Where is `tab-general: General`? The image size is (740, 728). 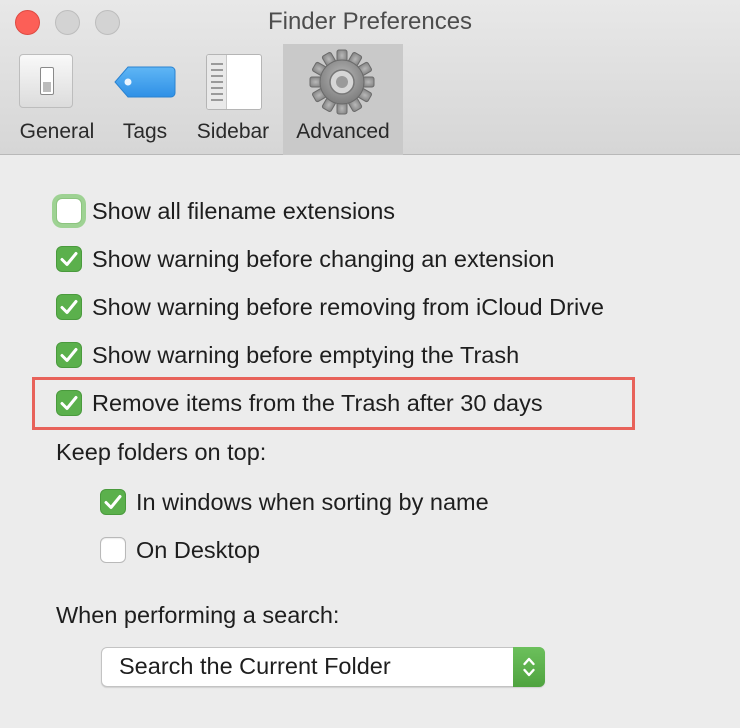 tab-general: General is located at coordinates (57, 99).